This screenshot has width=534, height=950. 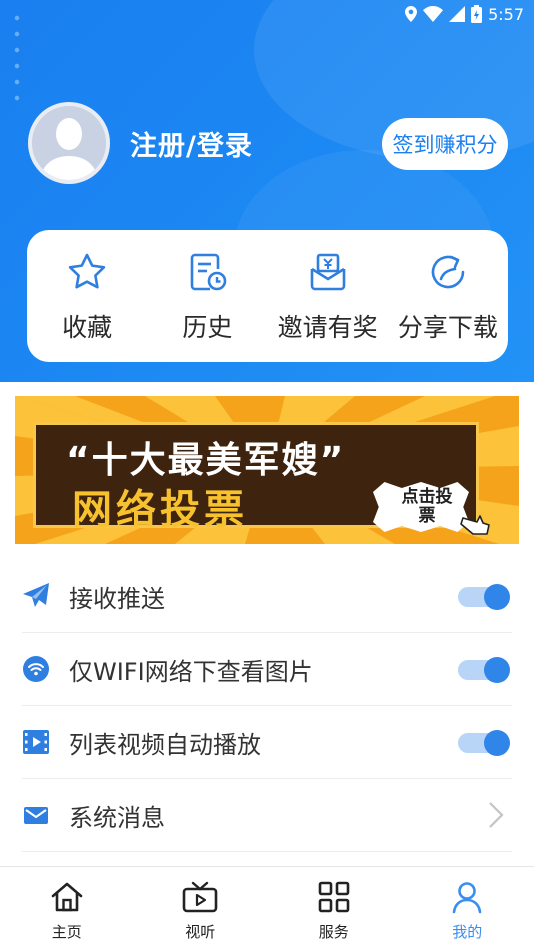 What do you see at coordinates (200, 897) in the screenshot?
I see `tv-icon` at bounding box center [200, 897].